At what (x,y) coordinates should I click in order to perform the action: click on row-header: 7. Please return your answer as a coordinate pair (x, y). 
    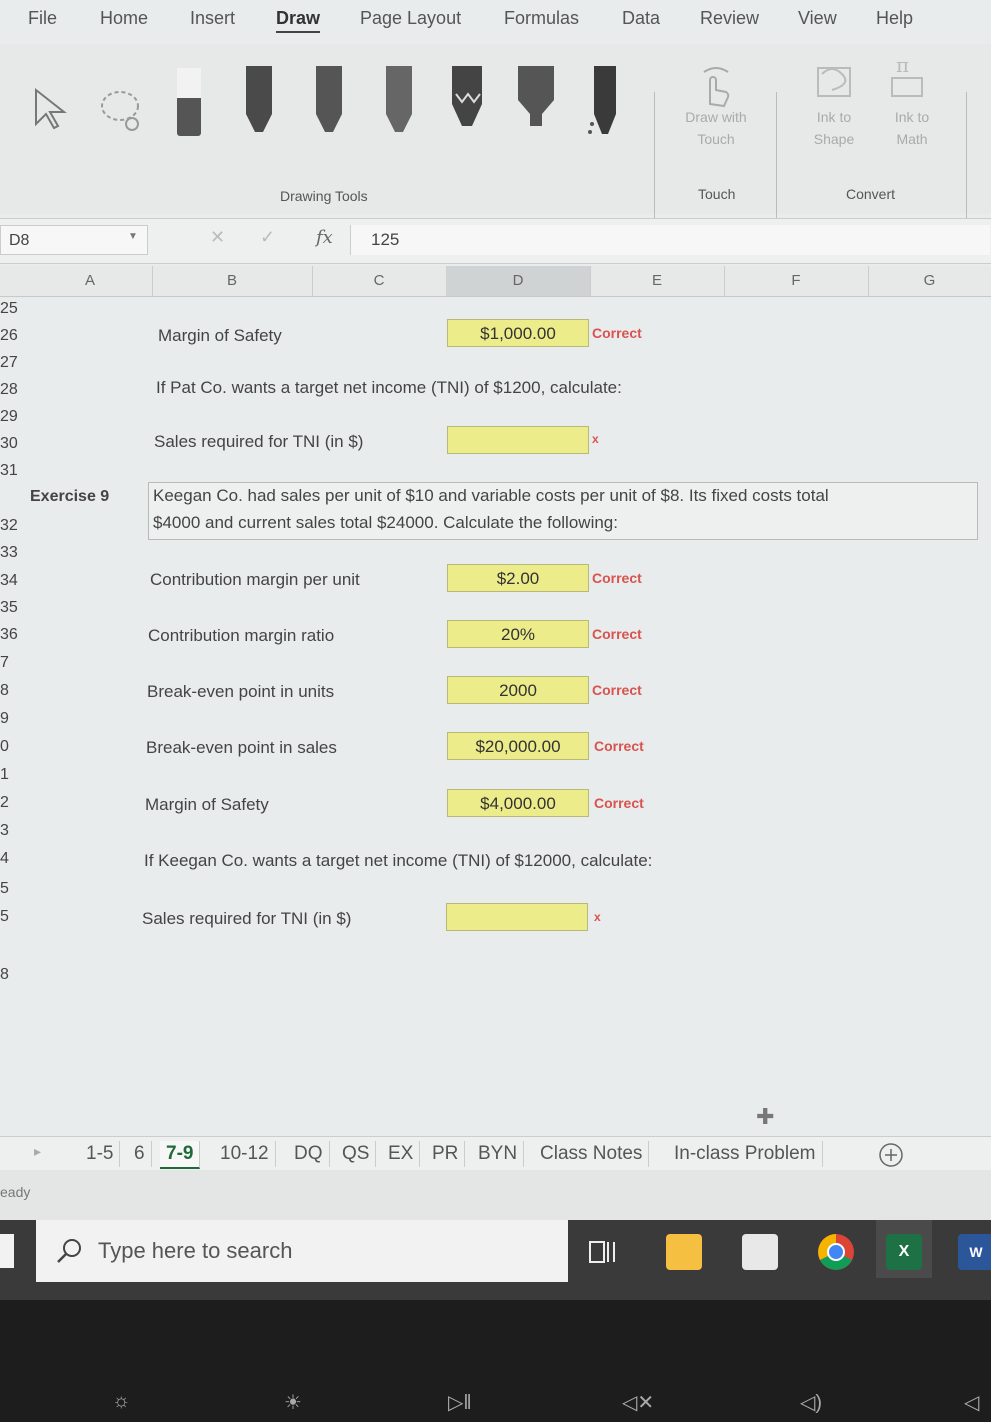
    Looking at the image, I should click on (13, 663).